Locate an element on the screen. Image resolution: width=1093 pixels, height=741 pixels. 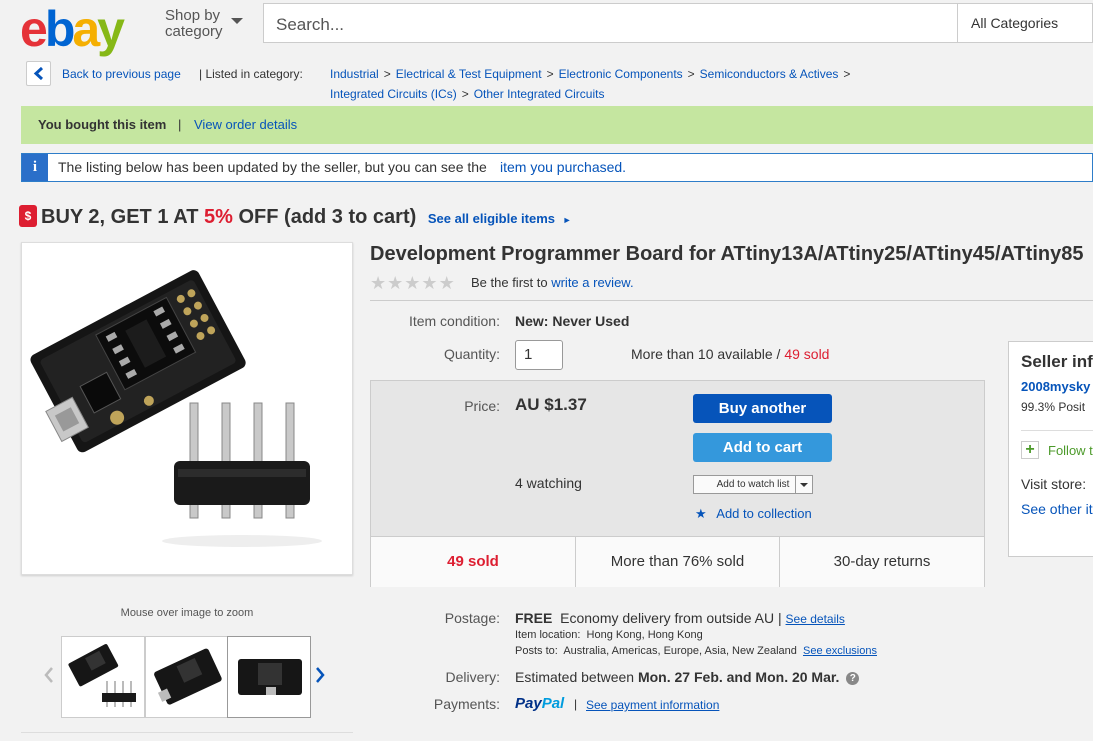
quantity-label: Quantity: is located at coordinates (435, 354).